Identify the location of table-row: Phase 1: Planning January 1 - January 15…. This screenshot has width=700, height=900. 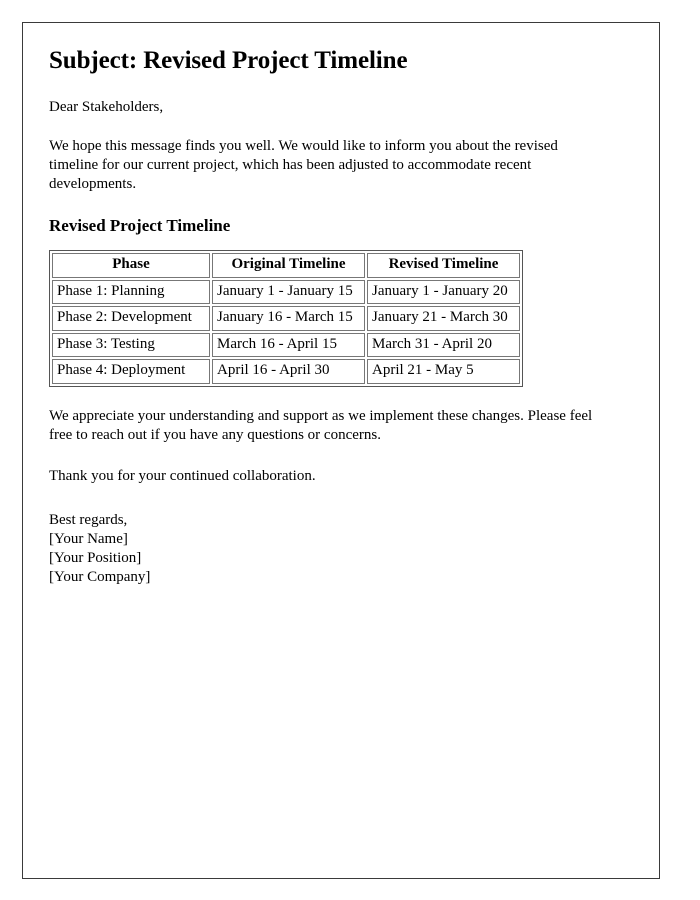
(286, 292).